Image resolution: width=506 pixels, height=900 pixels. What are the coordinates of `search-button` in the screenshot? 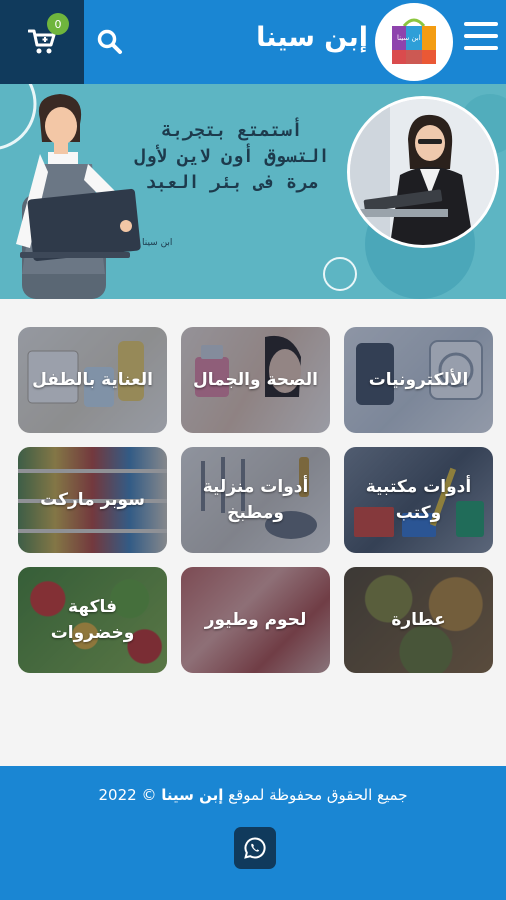 It's located at (110, 42).